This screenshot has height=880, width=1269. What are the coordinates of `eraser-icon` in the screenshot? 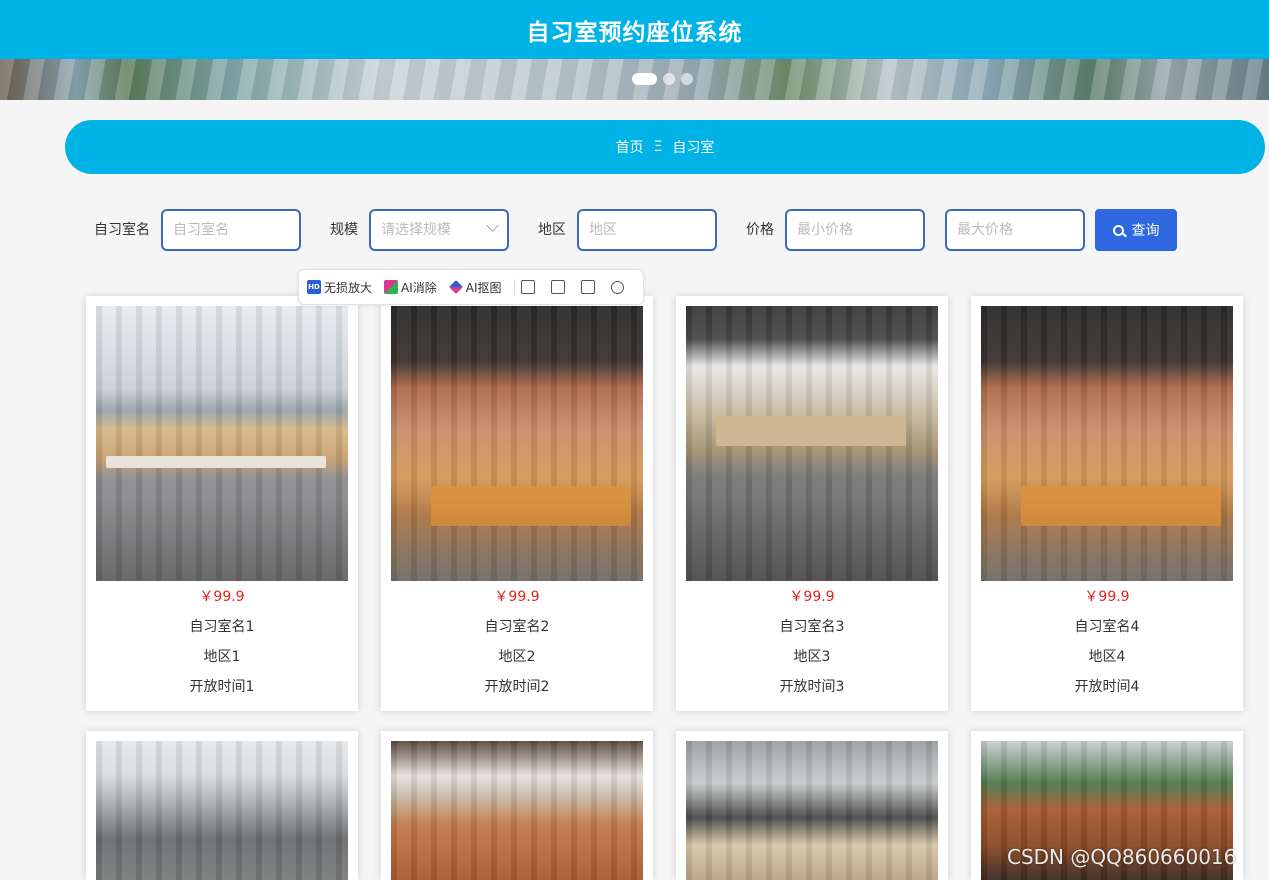 It's located at (391, 287).